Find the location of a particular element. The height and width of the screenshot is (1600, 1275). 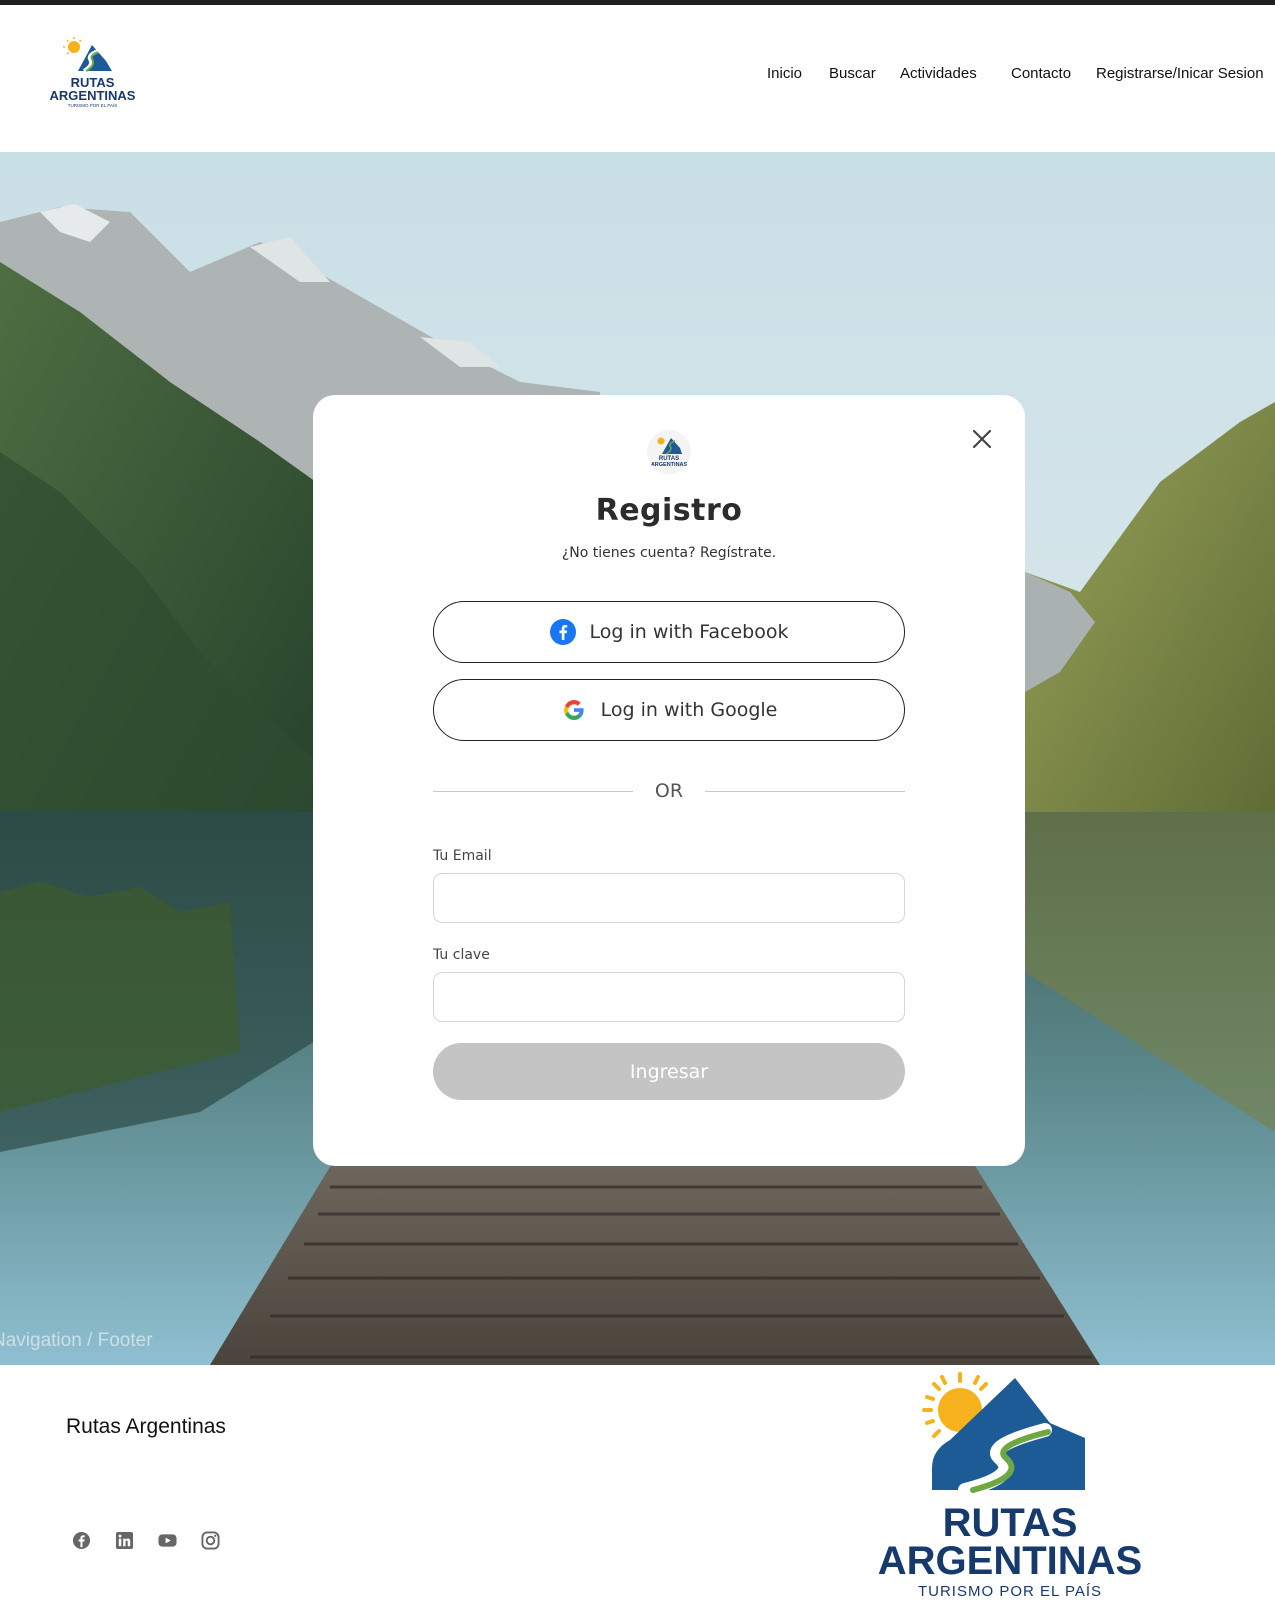

close-icon is located at coordinates (982, 439).